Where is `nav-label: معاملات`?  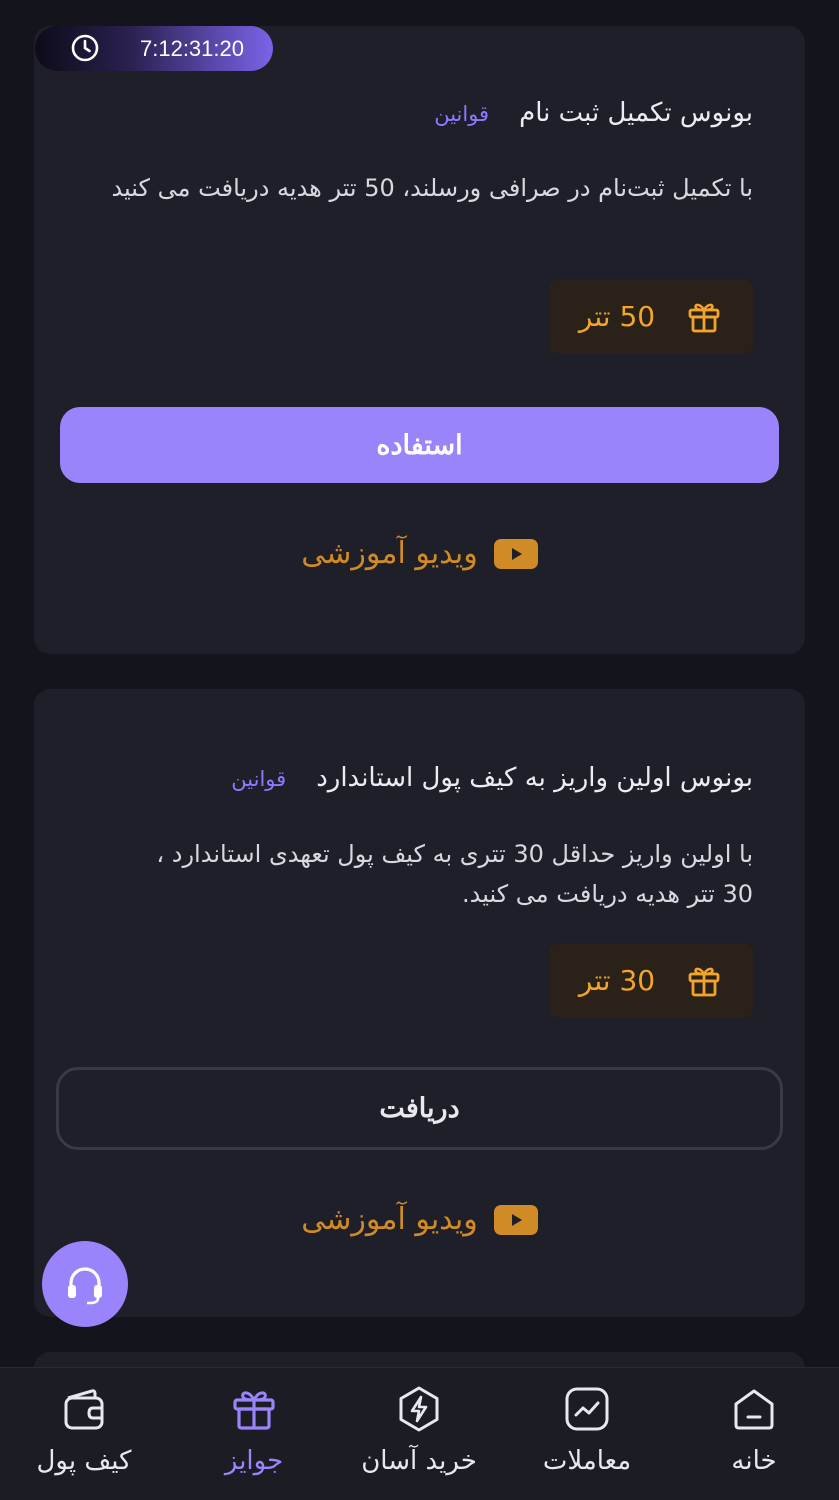 nav-label: معاملات is located at coordinates (587, 1461).